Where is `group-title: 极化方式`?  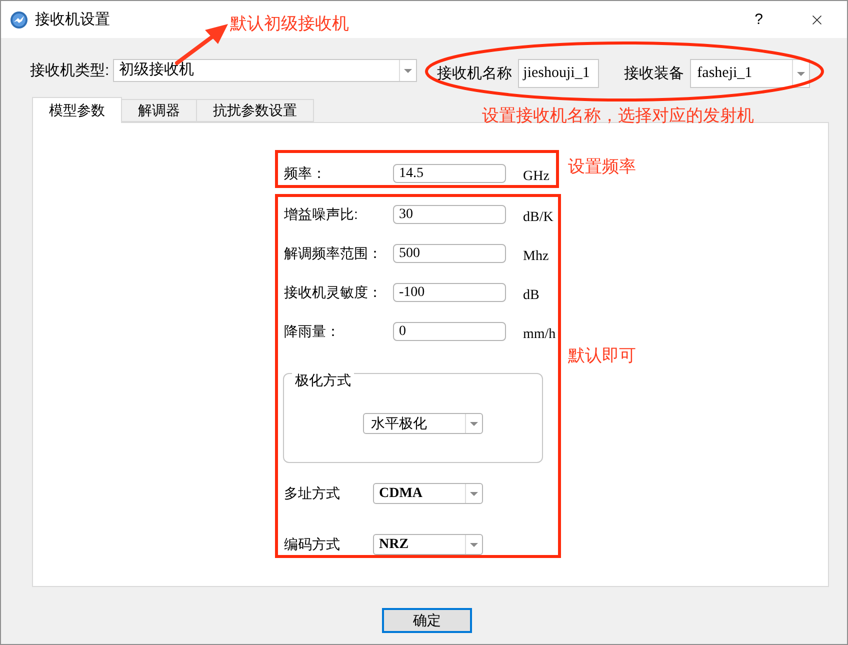 group-title: 极化方式 is located at coordinates (323, 380).